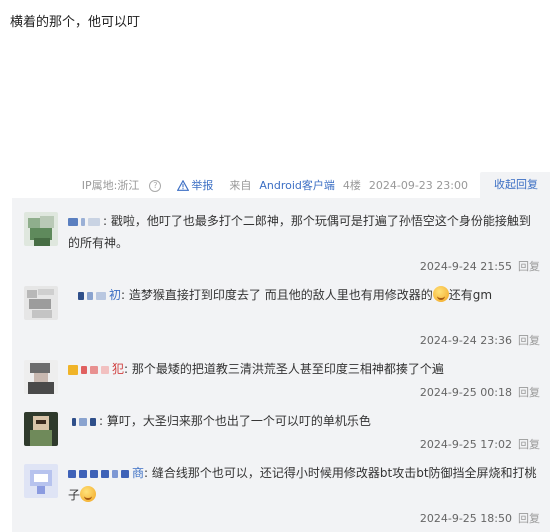  I want to click on reply-username: 商, so click(106, 473).